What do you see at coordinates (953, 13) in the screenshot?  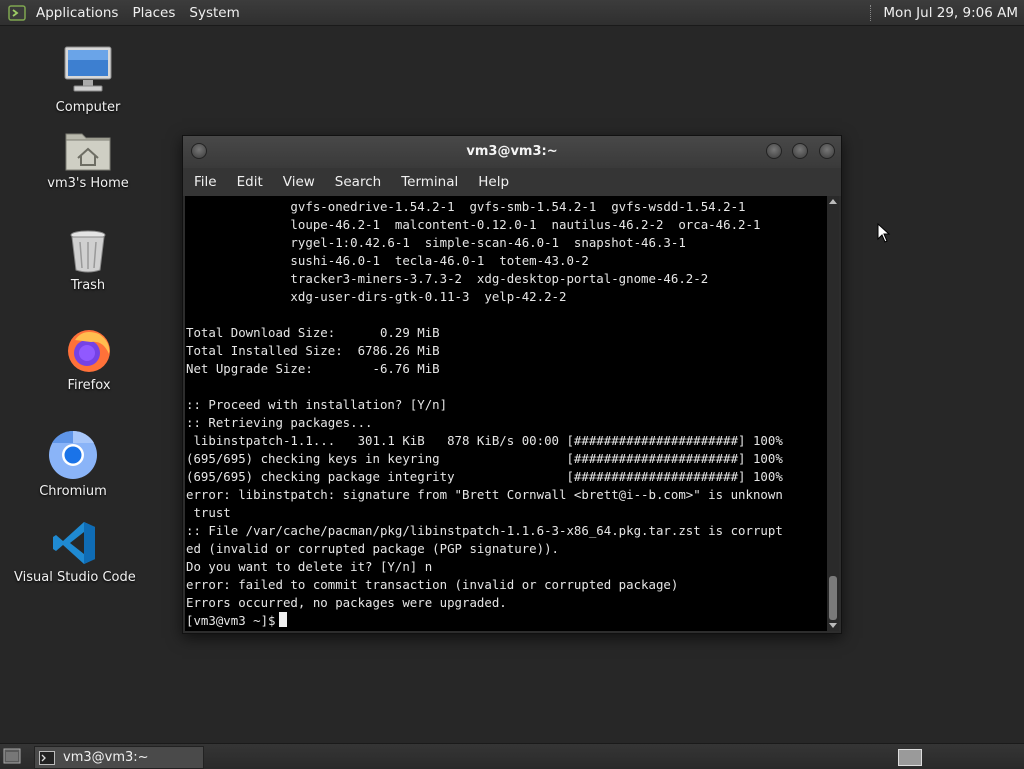 I see `clock: Mon Jul 29, 9:06 AM` at bounding box center [953, 13].